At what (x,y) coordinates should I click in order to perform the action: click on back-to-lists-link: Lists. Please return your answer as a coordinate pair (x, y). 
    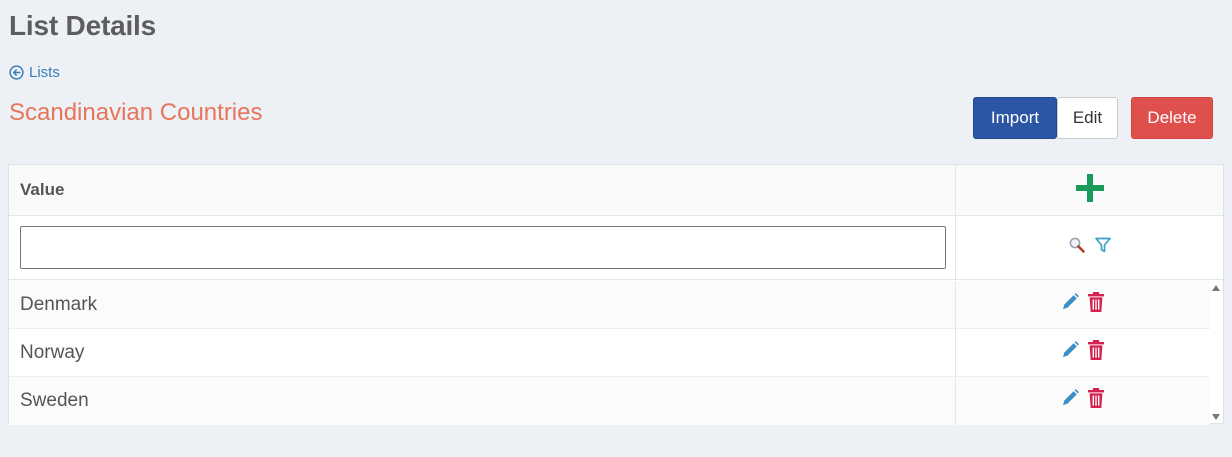
    Looking at the image, I should click on (34, 72).